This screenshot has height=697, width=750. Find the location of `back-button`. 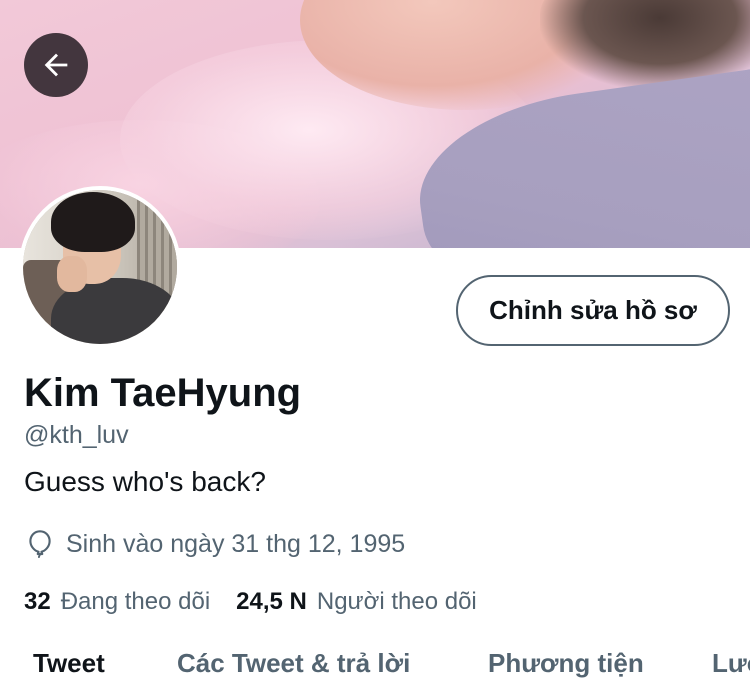

back-button is located at coordinates (56, 65).